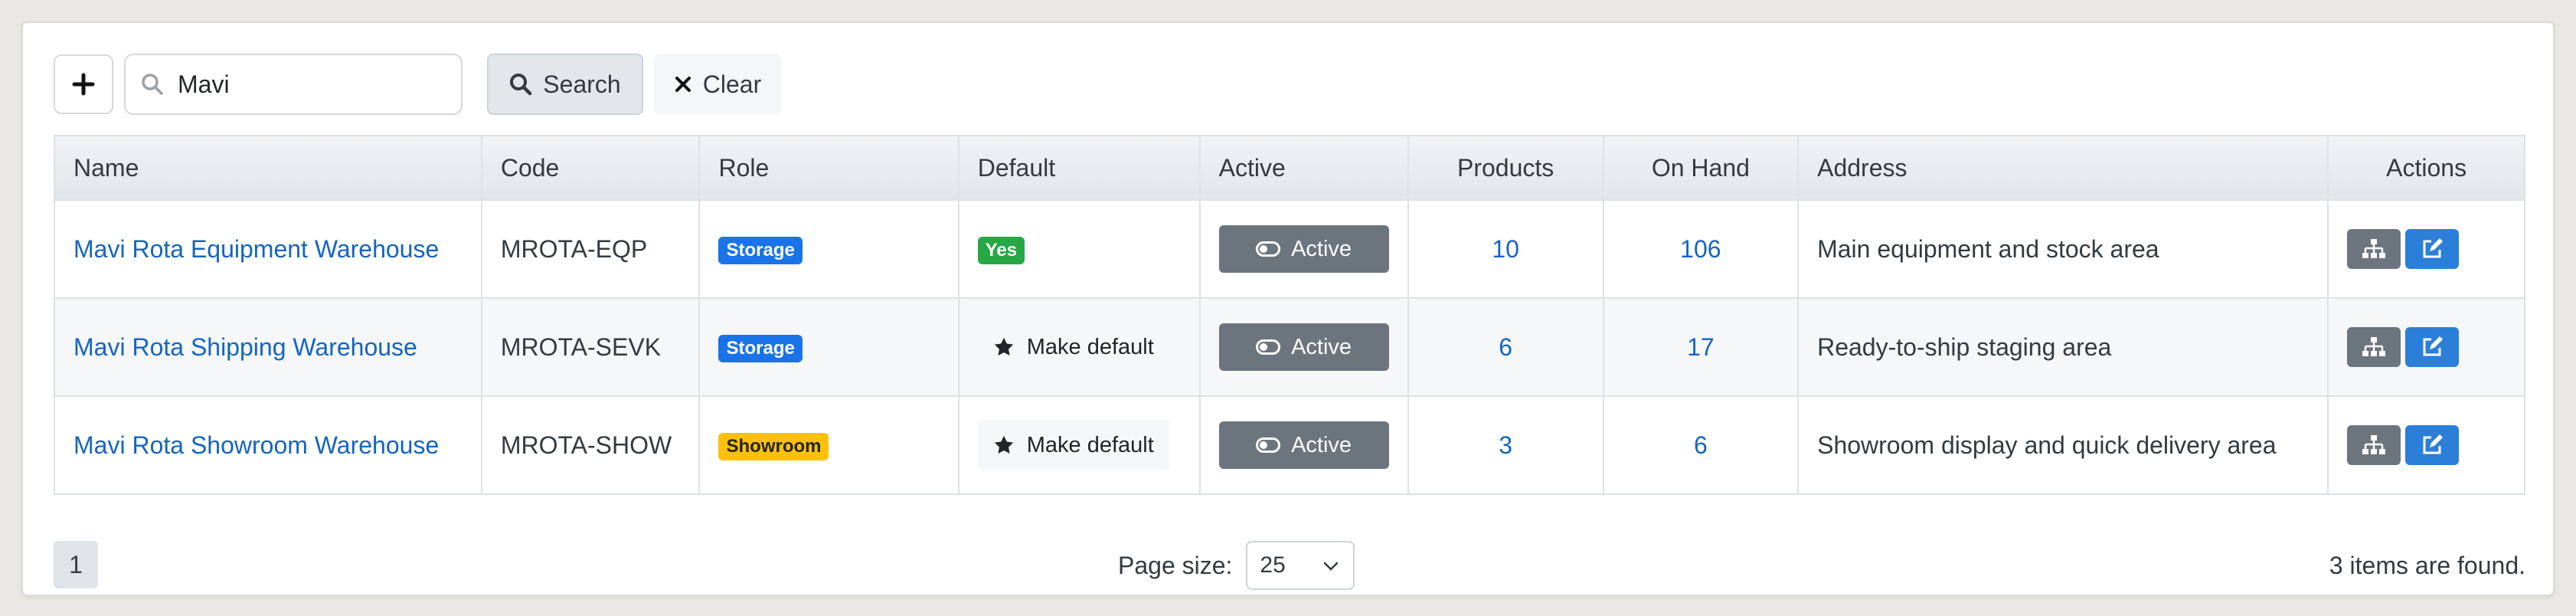  I want to click on warehouse-address: Ready-to-ship staging area, so click(2063, 347).